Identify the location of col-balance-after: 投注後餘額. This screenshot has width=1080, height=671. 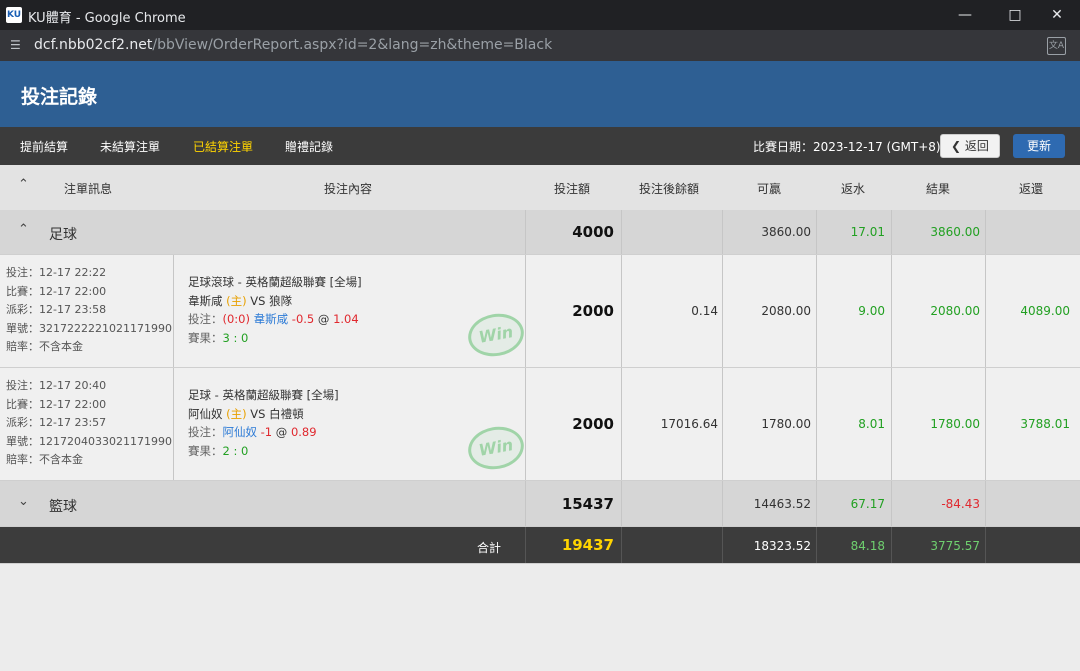
(669, 189).